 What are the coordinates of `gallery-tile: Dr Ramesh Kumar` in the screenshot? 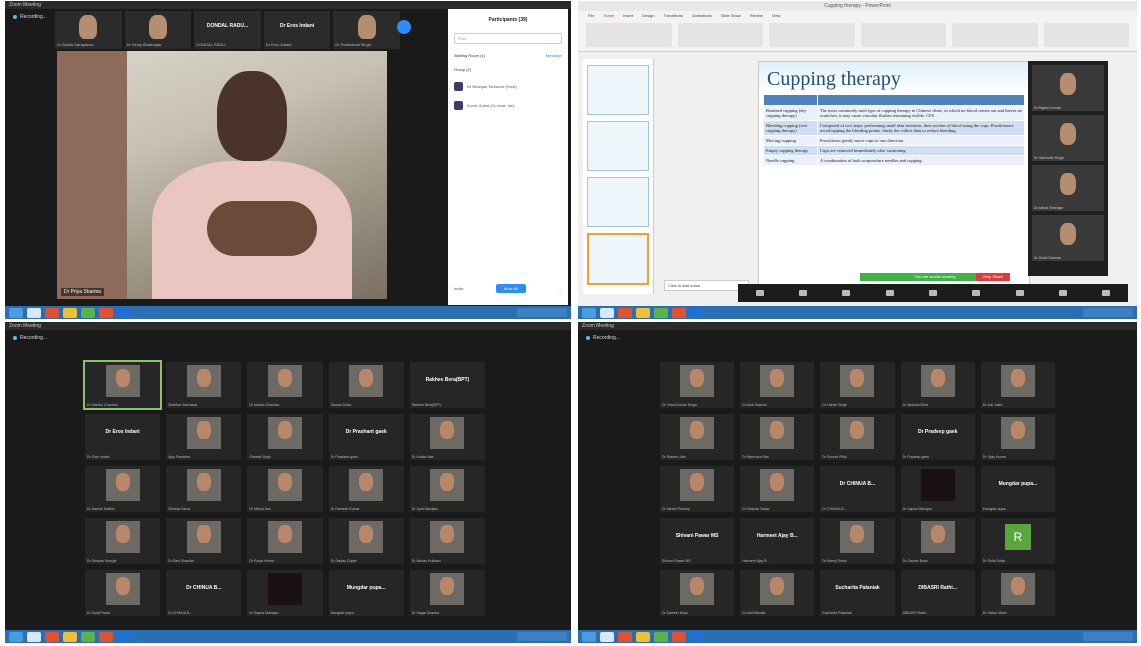 It's located at (366, 489).